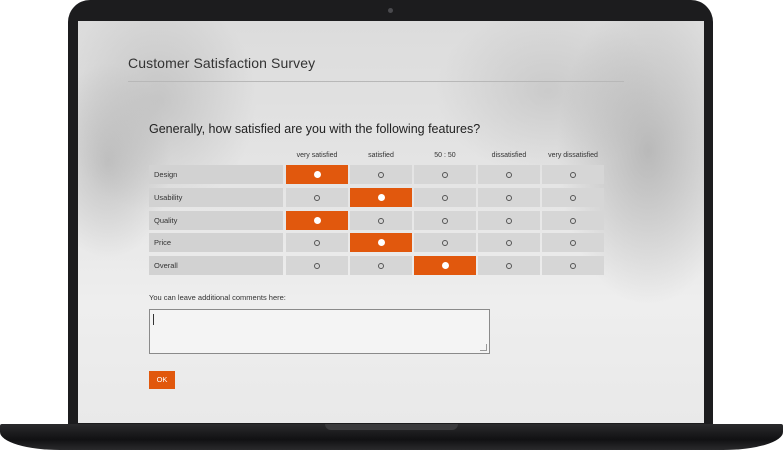 The height and width of the screenshot is (450, 783). I want to click on rating-cell-quality-very-satisfied, so click(317, 220).